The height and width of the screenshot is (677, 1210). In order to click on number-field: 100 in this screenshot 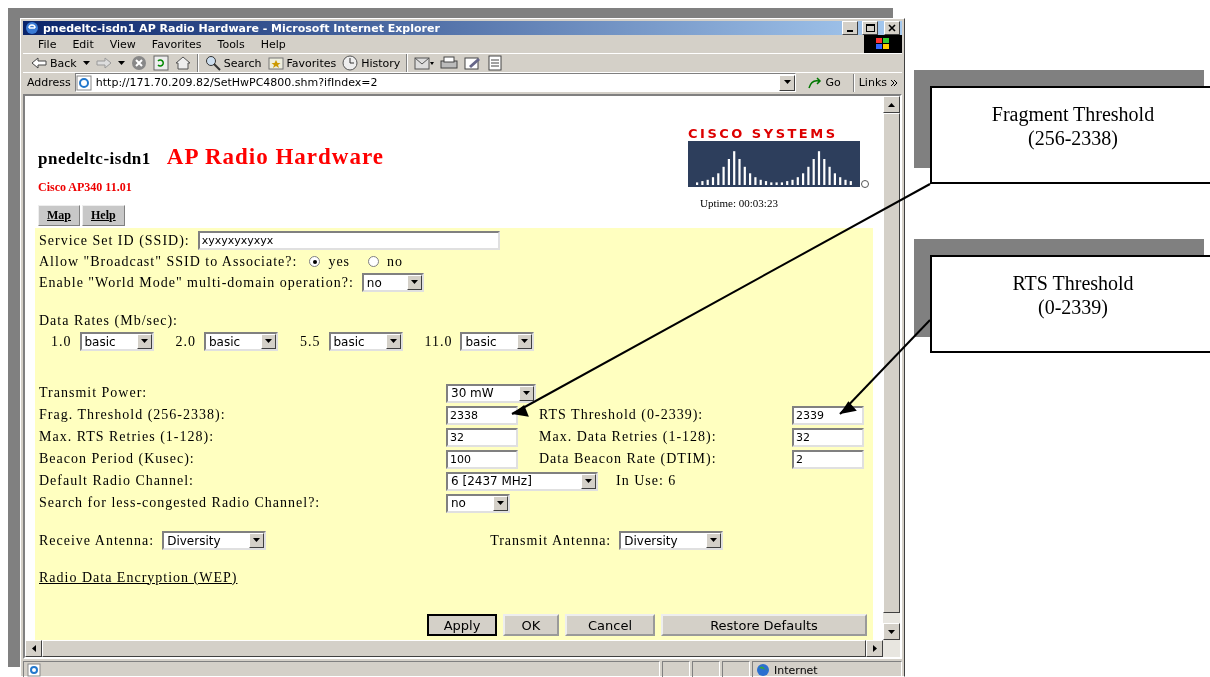, I will do `click(482, 459)`.